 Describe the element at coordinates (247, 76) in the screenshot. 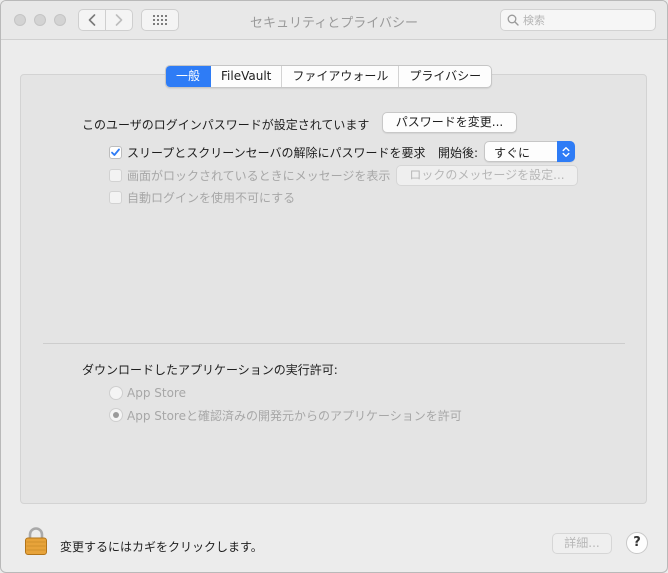

I see `tab-filevault: FileVault` at that location.